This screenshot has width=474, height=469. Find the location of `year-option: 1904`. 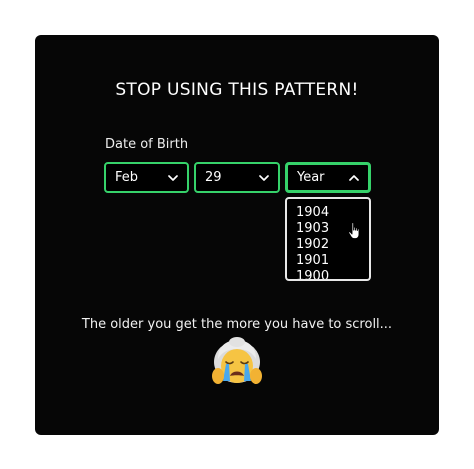

year-option: 1904 is located at coordinates (328, 213).